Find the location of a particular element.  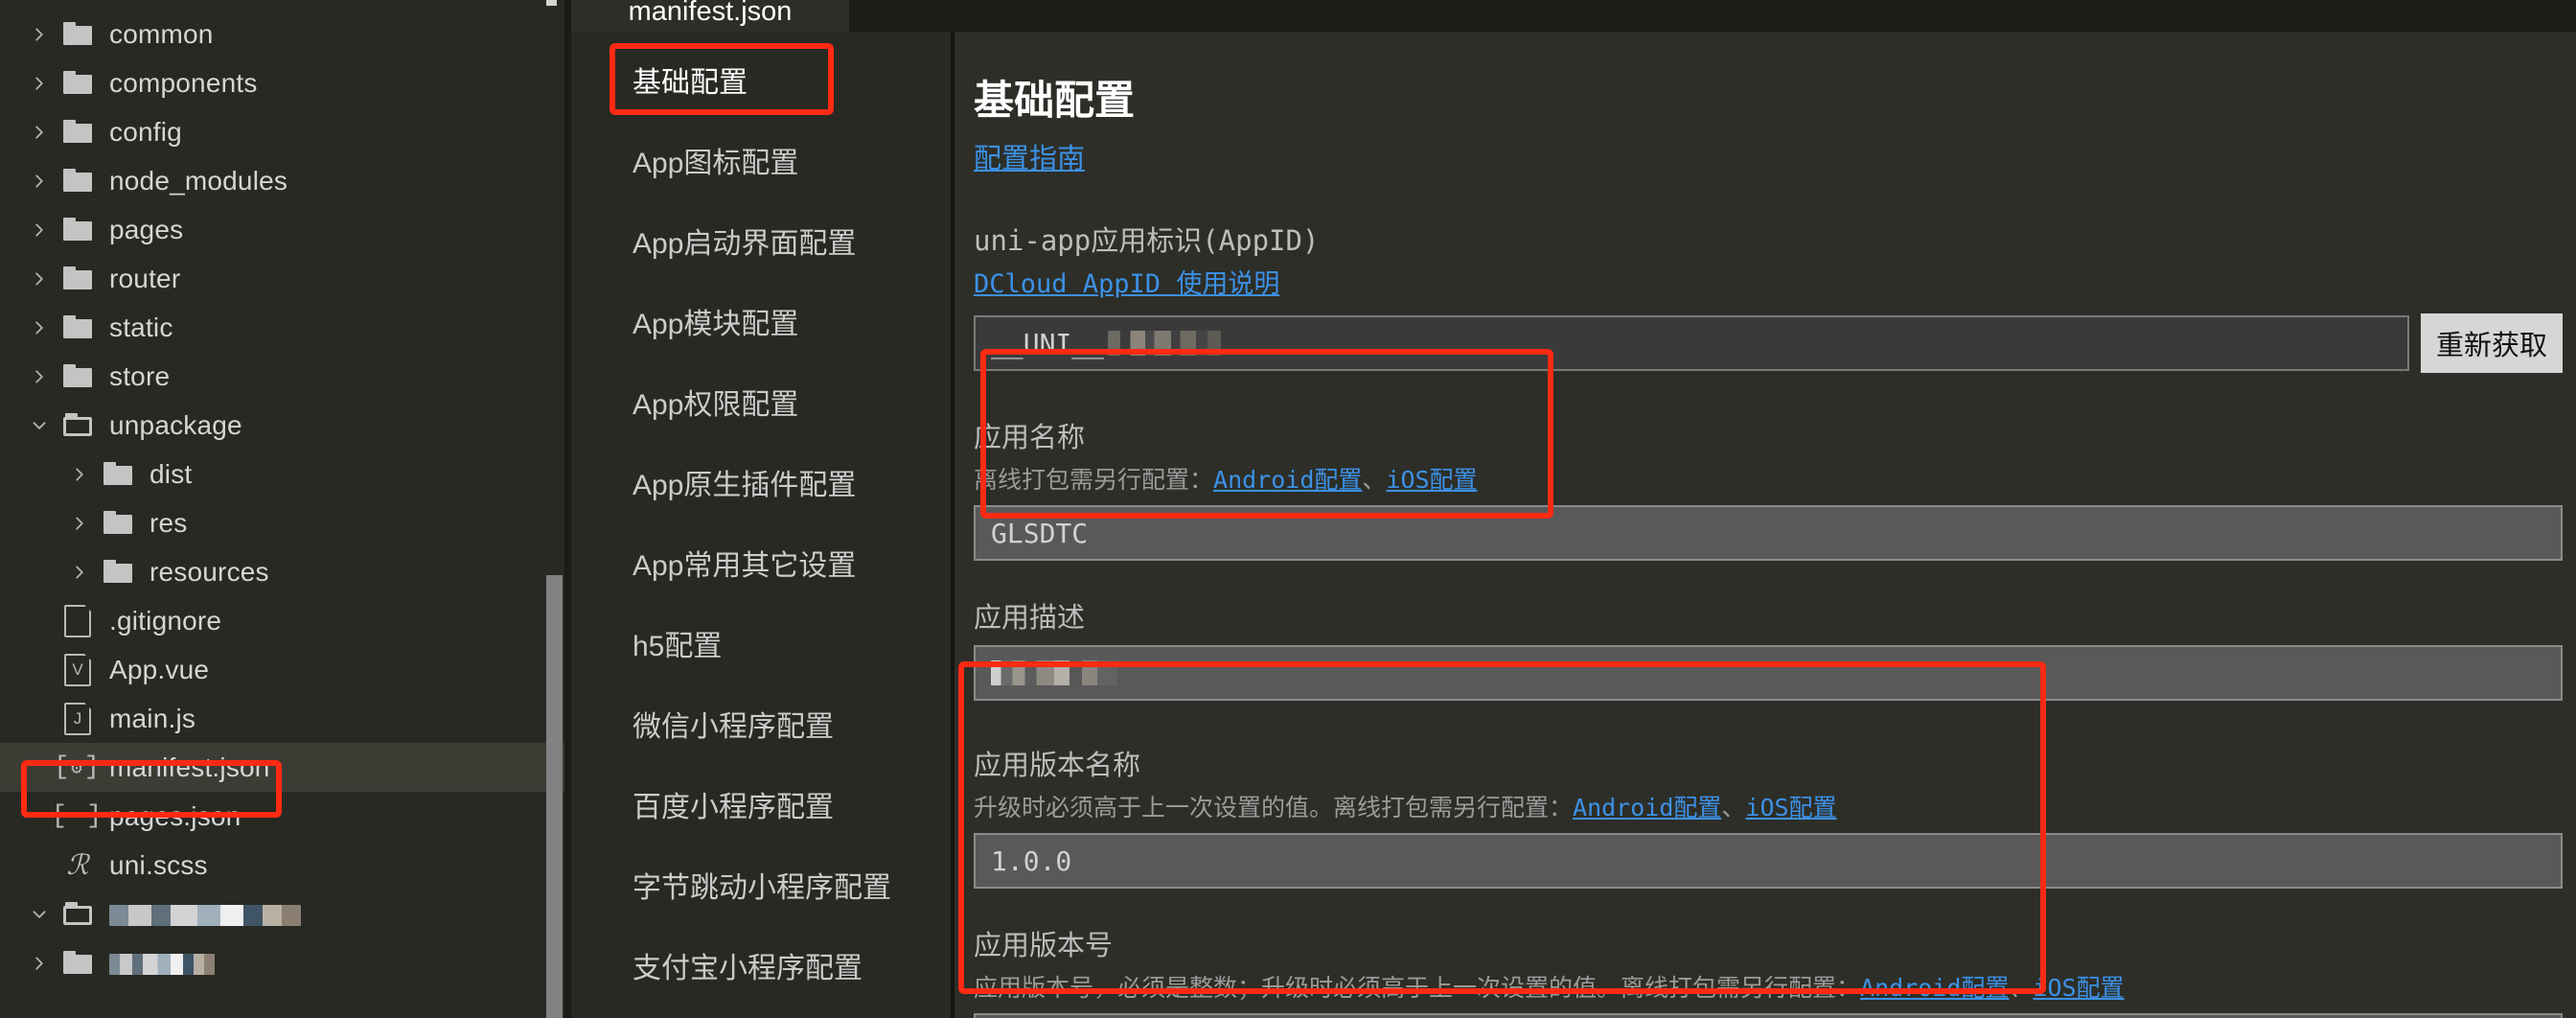

vue-file-icon: V is located at coordinates (78, 669).